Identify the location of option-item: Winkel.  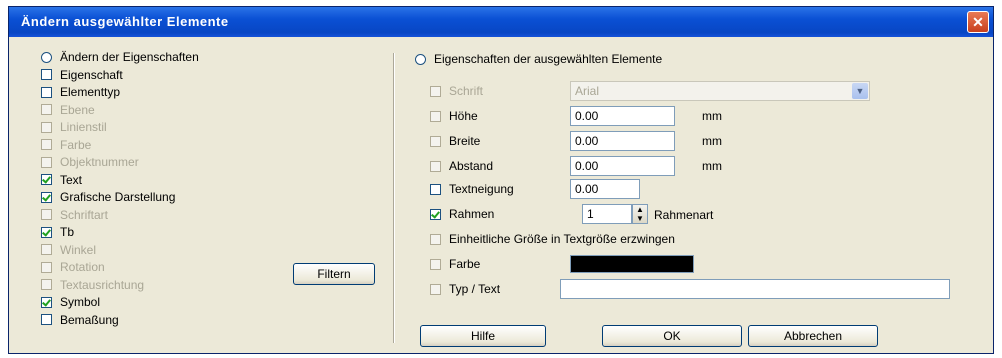
(68, 250).